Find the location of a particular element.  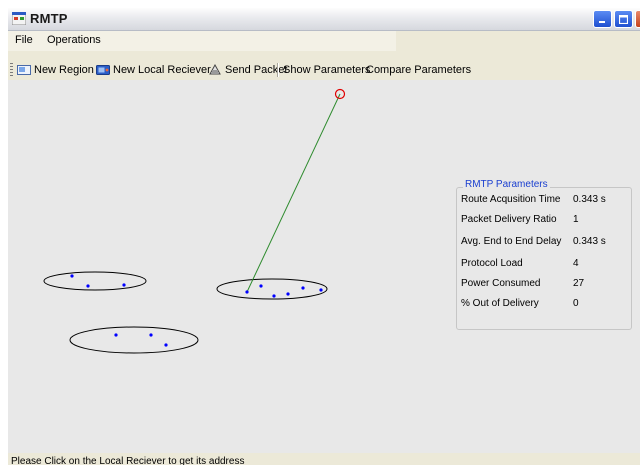

close-button is located at coordinates (637, 19).